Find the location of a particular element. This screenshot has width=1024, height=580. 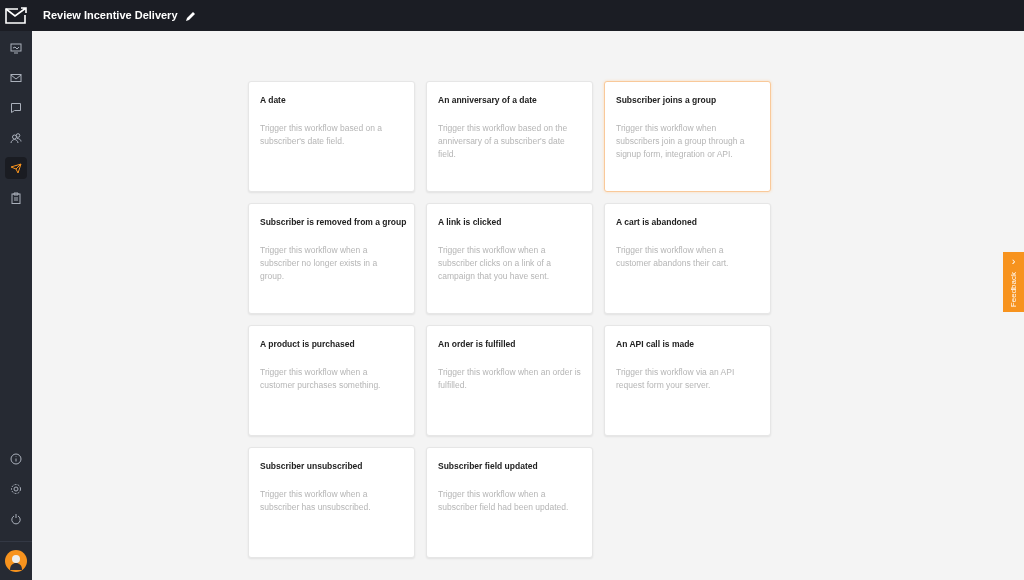

trigger-card: A link is clicked Trigger this workflow when a subscriber clicks on a link of a campaign that you have sent. is located at coordinates (509, 258).